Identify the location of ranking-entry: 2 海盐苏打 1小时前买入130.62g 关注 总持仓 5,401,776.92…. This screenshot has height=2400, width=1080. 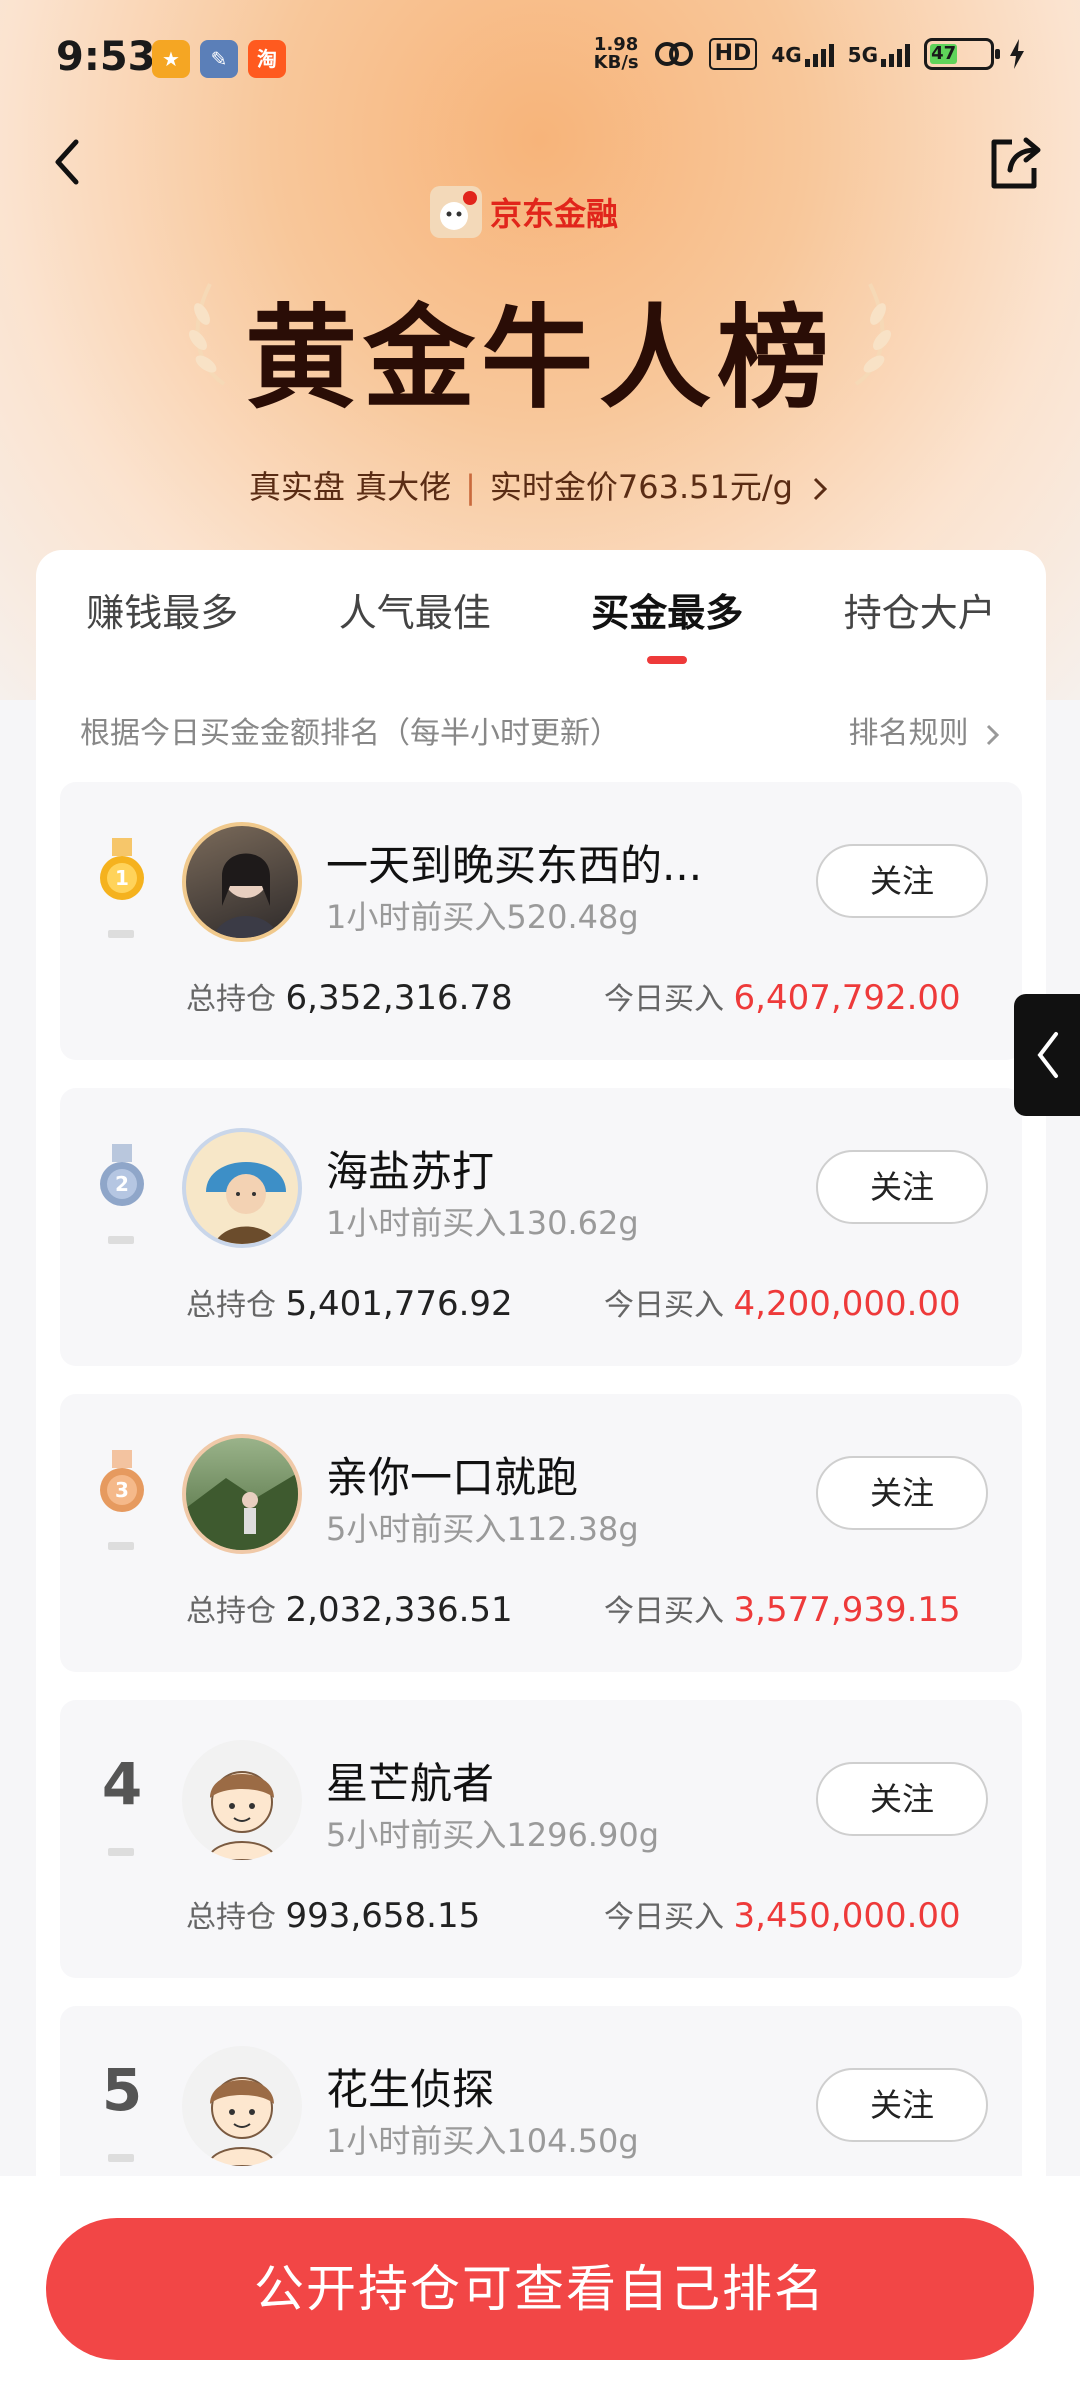
(541, 1227).